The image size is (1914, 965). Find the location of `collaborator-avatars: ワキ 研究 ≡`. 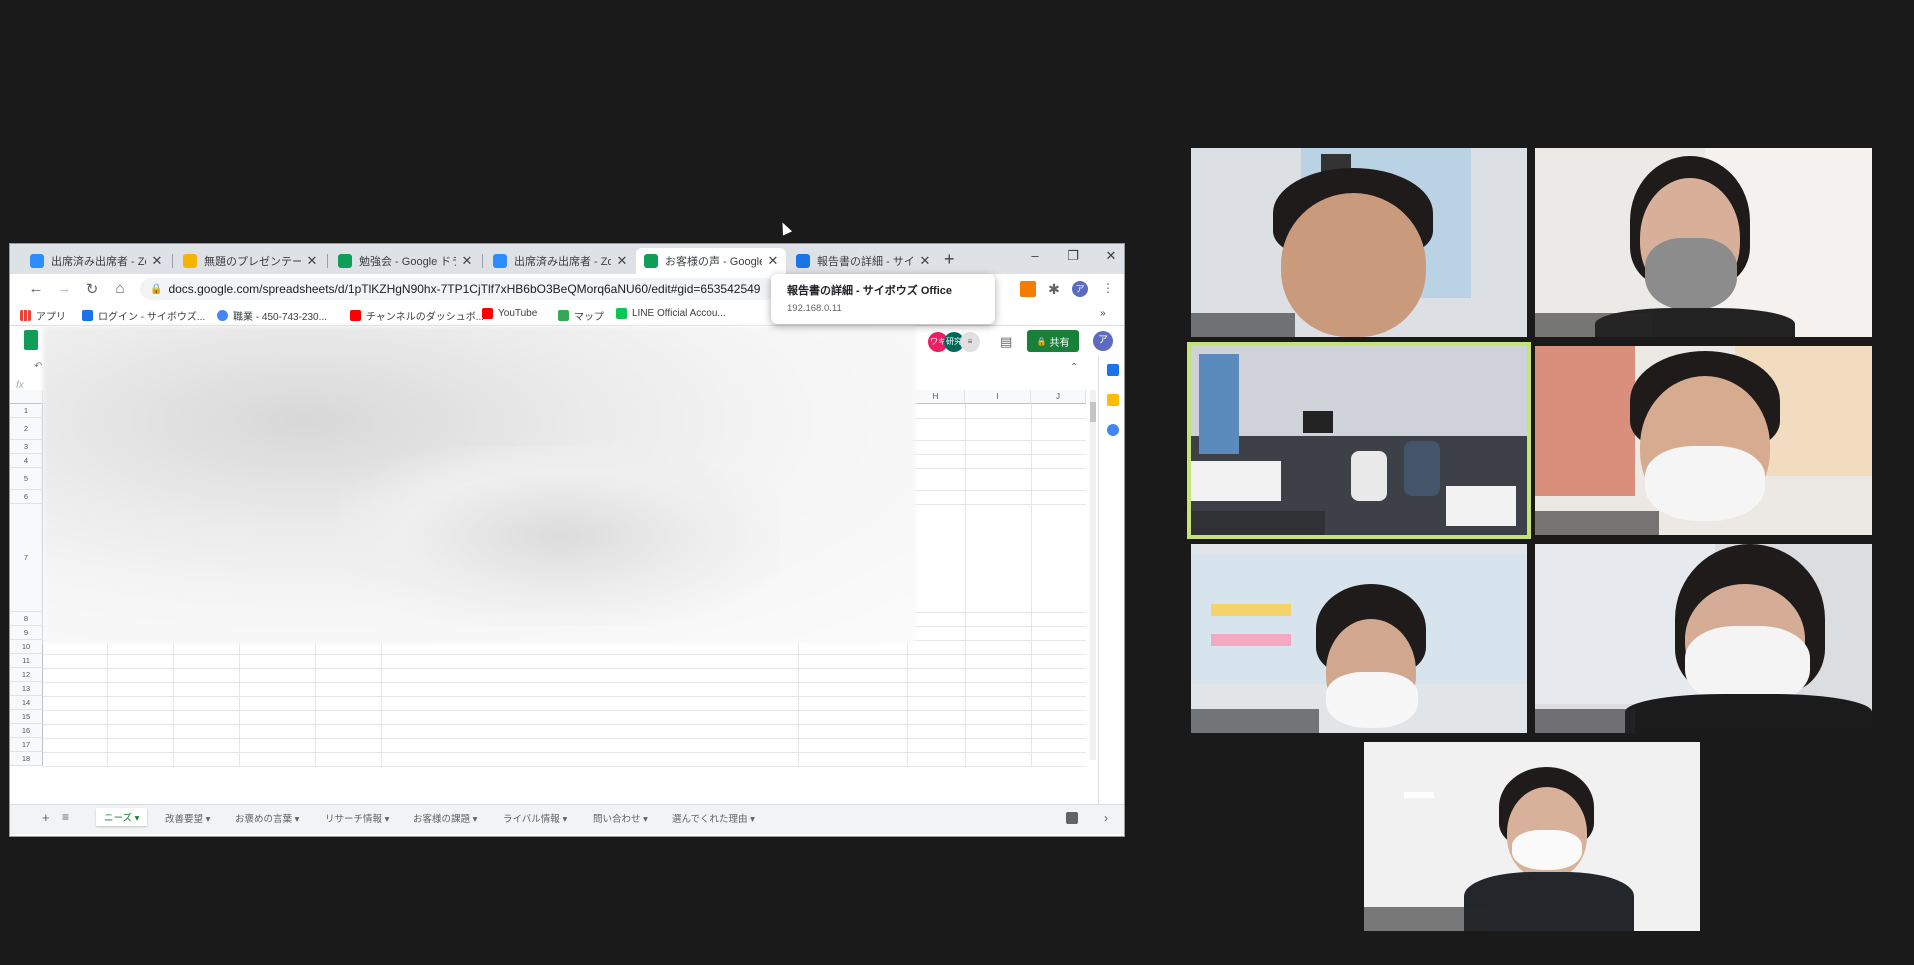

collaborator-avatars: ワキ 研究 ≡ is located at coordinates (958, 343).